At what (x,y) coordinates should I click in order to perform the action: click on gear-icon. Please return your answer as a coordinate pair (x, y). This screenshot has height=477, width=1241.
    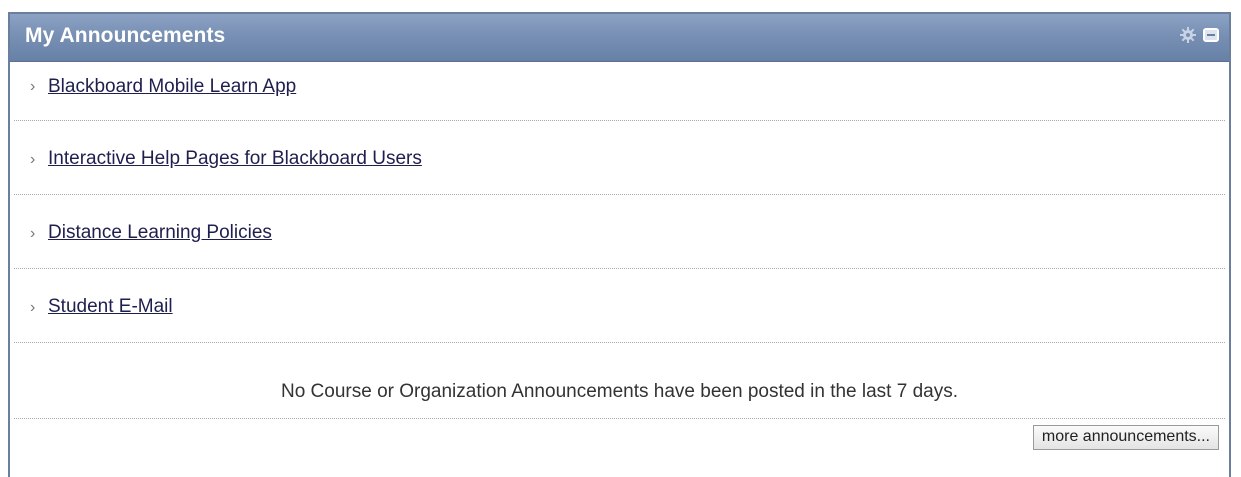
    Looking at the image, I should click on (1188, 35).